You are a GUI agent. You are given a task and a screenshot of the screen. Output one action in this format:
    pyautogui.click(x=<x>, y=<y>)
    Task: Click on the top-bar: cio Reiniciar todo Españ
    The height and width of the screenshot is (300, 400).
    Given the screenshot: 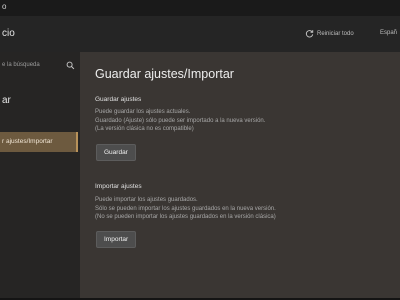 What is the action you would take?
    pyautogui.click(x=200, y=34)
    